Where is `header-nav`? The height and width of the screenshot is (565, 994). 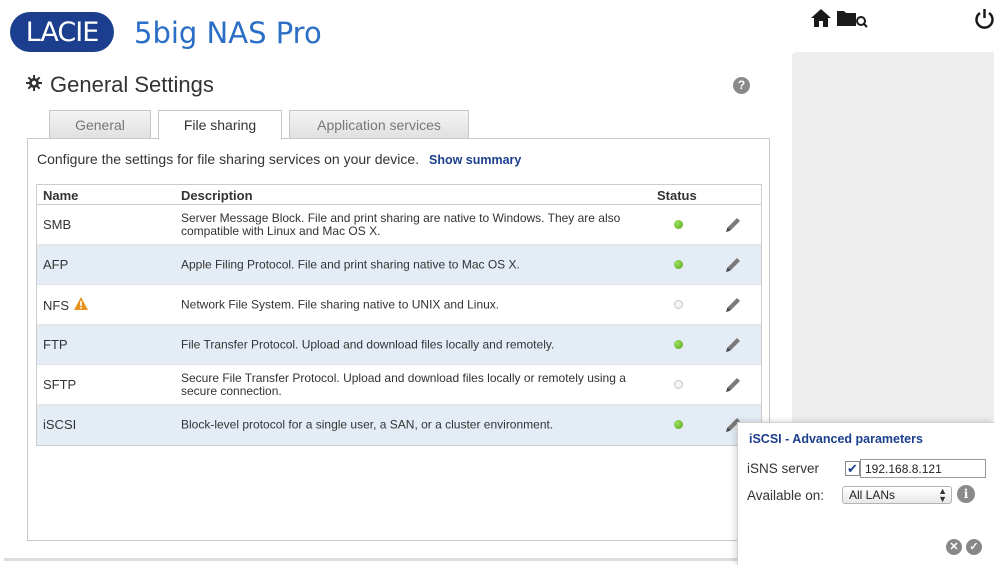 header-nav is located at coordinates (839, 20).